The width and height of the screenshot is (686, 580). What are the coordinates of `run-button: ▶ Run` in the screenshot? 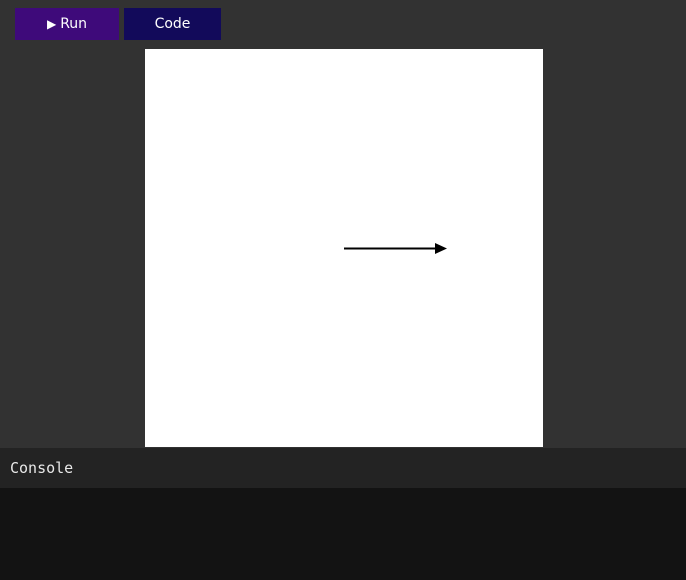 It's located at (67, 24).